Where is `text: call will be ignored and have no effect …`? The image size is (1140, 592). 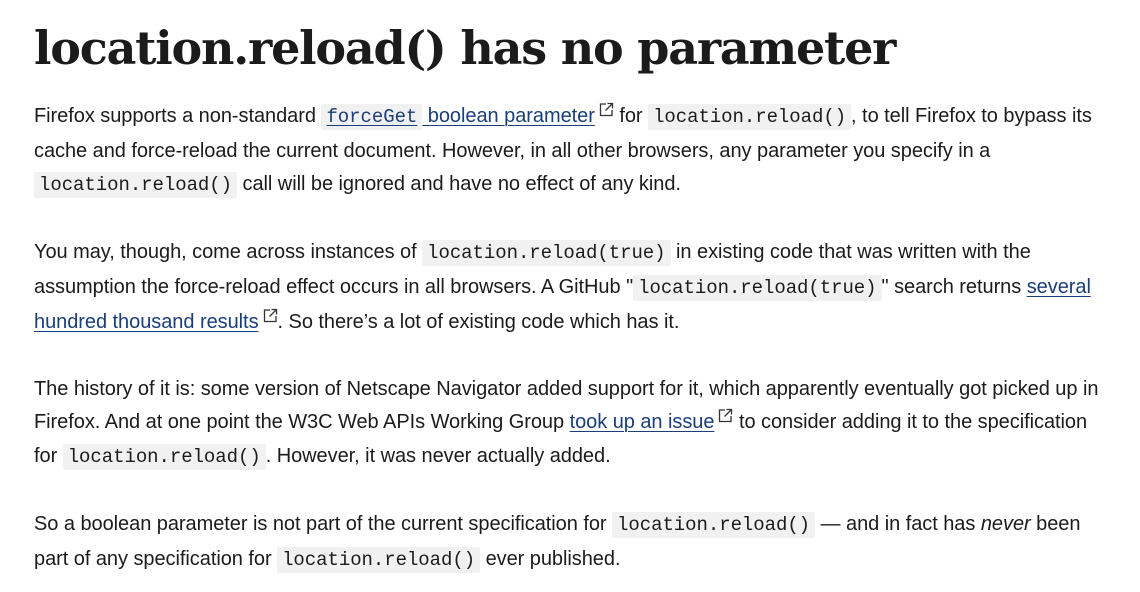 text: call will be ignored and have no effect … is located at coordinates (458, 184).